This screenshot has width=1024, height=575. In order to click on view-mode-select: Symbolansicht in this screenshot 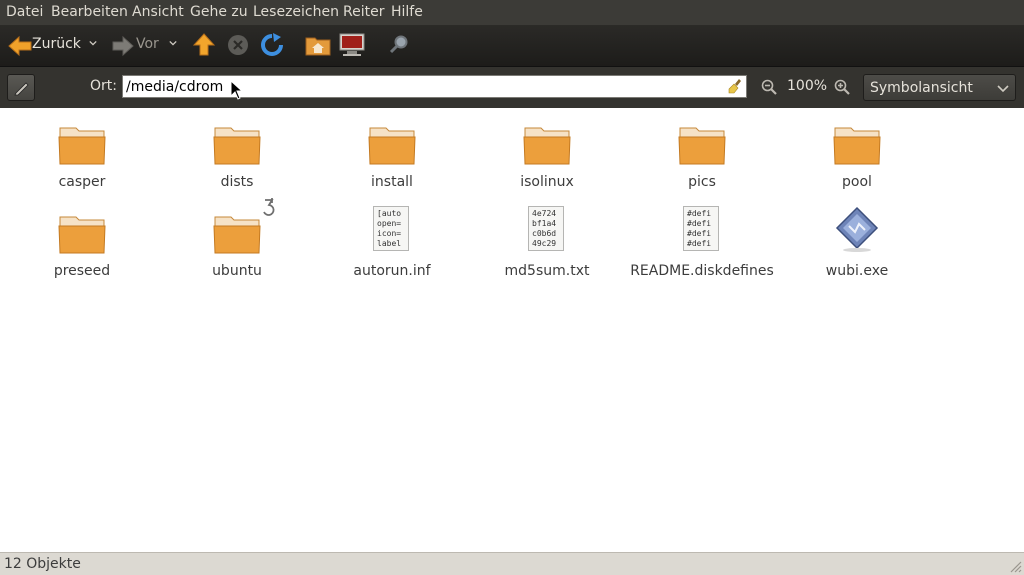, I will do `click(939, 87)`.